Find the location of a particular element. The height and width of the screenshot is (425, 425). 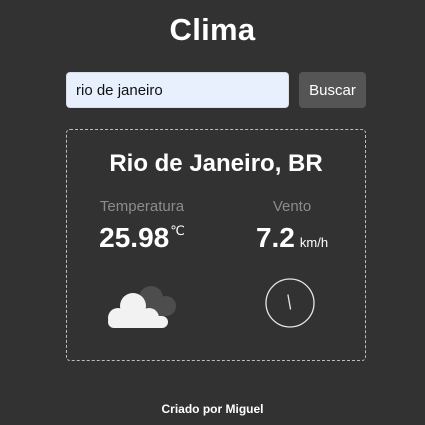

wind-value: 7.2 is located at coordinates (275, 237).